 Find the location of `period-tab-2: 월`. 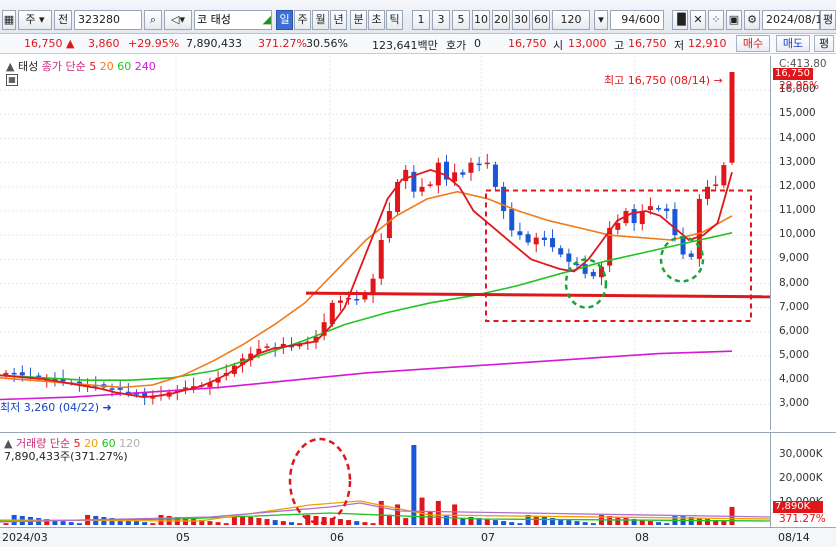

period-tab-2: 월 is located at coordinates (320, 20).